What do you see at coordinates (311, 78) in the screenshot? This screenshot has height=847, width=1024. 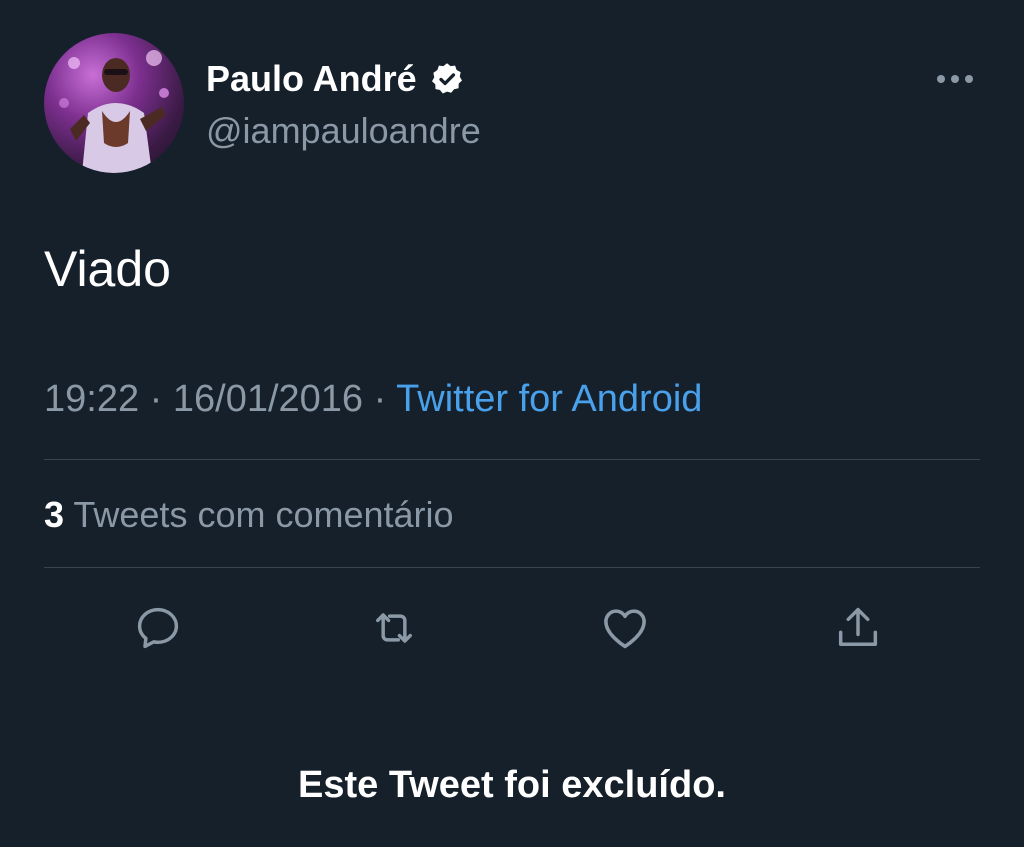 I see `display-name-text: Paulo André` at bounding box center [311, 78].